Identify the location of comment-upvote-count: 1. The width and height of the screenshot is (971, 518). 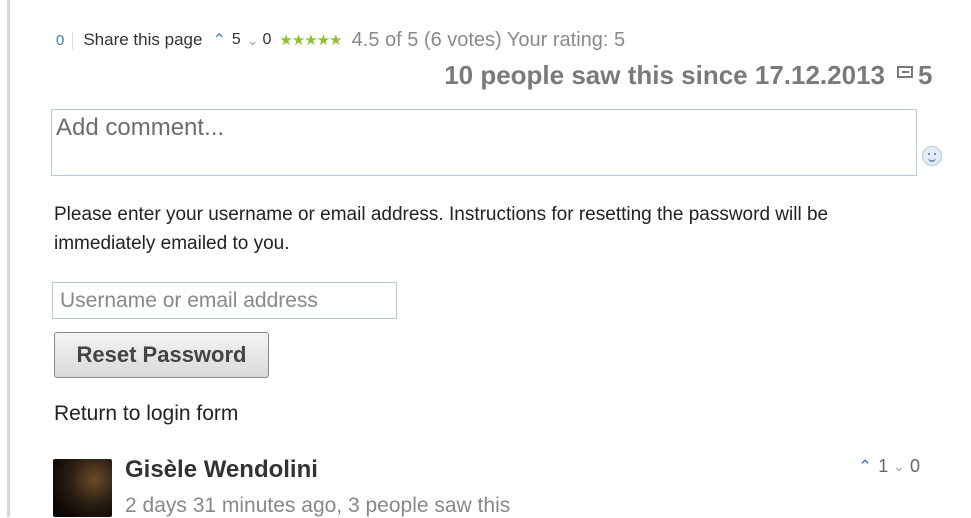
(883, 466).